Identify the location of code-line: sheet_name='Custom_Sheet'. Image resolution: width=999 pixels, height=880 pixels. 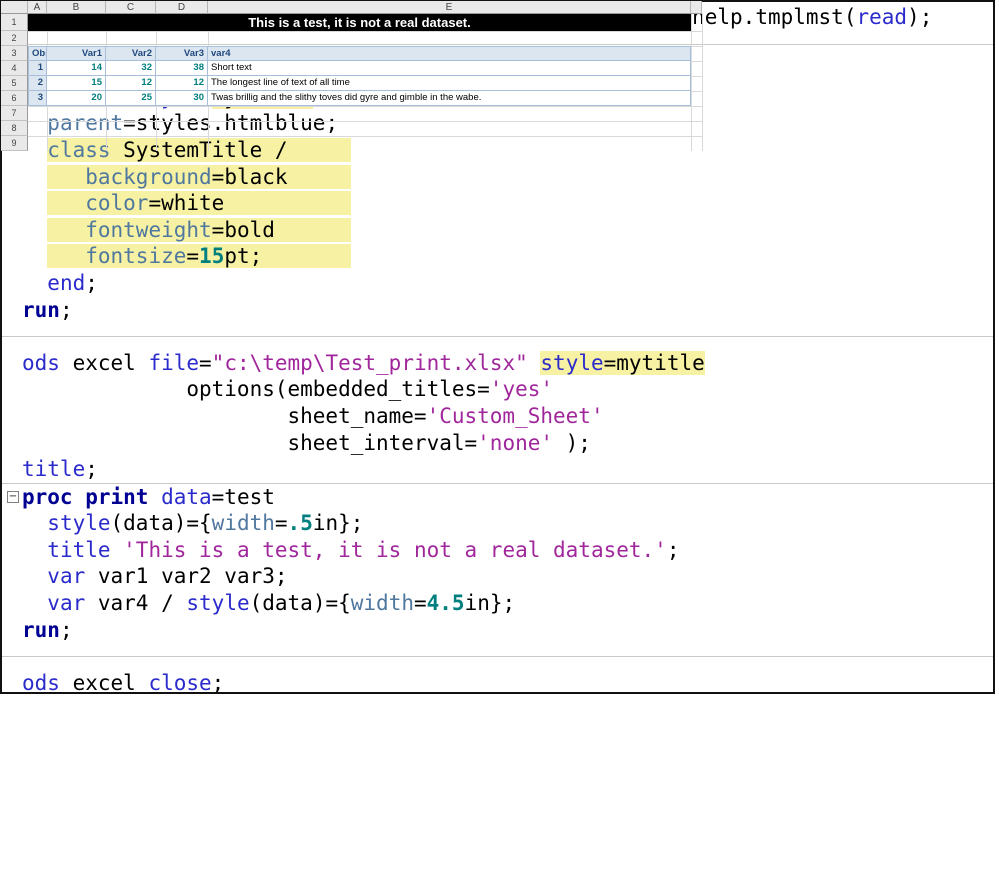
(497, 416).